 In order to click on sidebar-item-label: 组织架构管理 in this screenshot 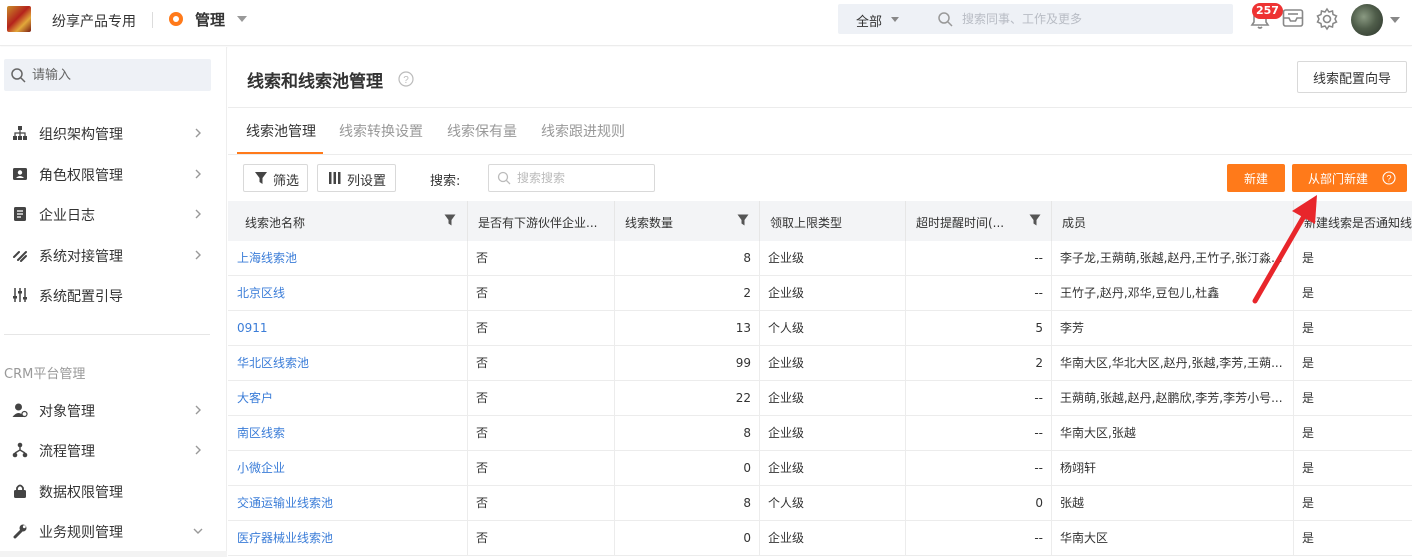, I will do `click(81, 135)`.